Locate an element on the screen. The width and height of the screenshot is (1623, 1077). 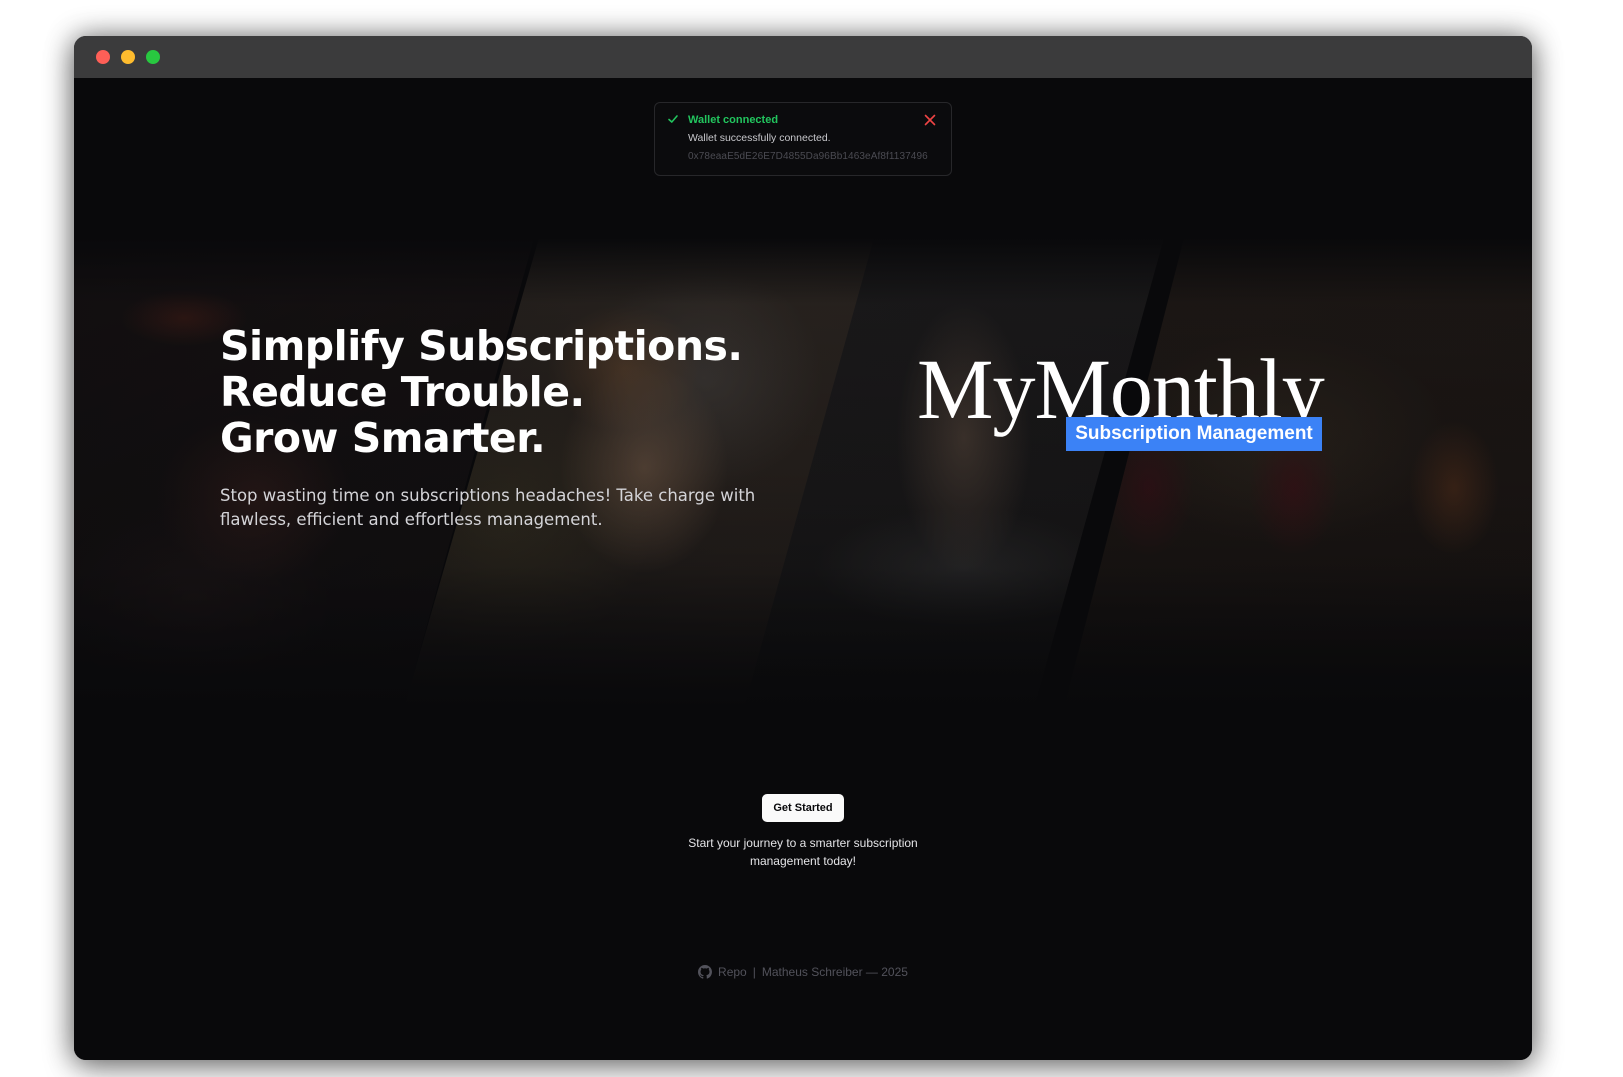
window-minimize-button is located at coordinates (128, 57).